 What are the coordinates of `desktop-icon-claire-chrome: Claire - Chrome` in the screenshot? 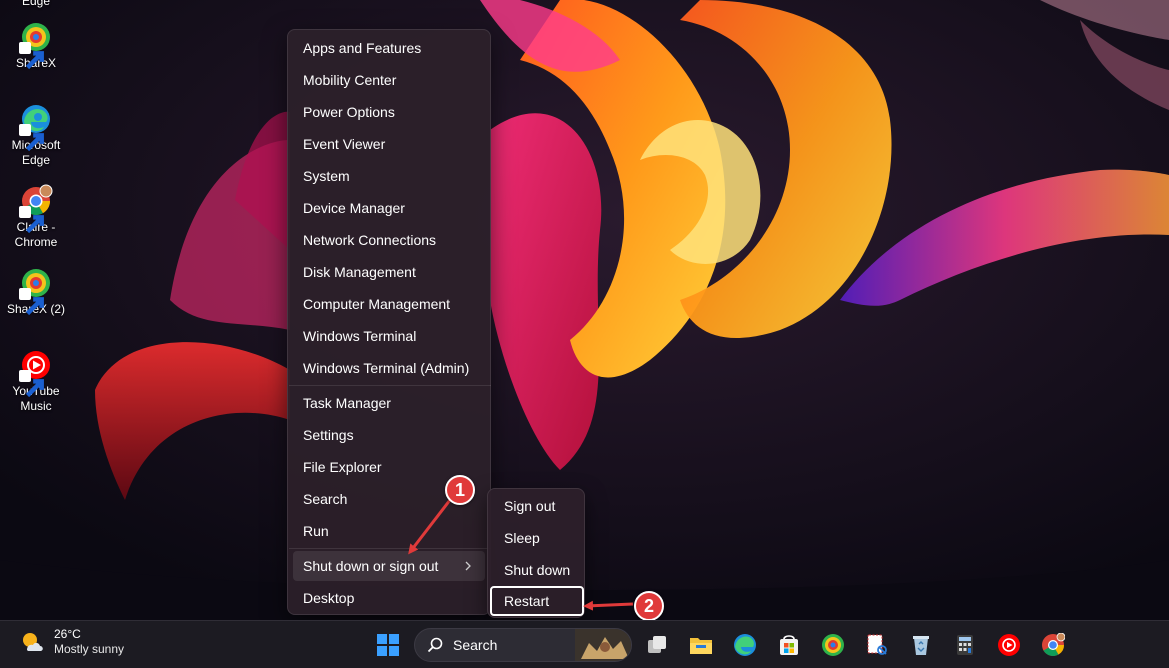 It's located at (36, 217).